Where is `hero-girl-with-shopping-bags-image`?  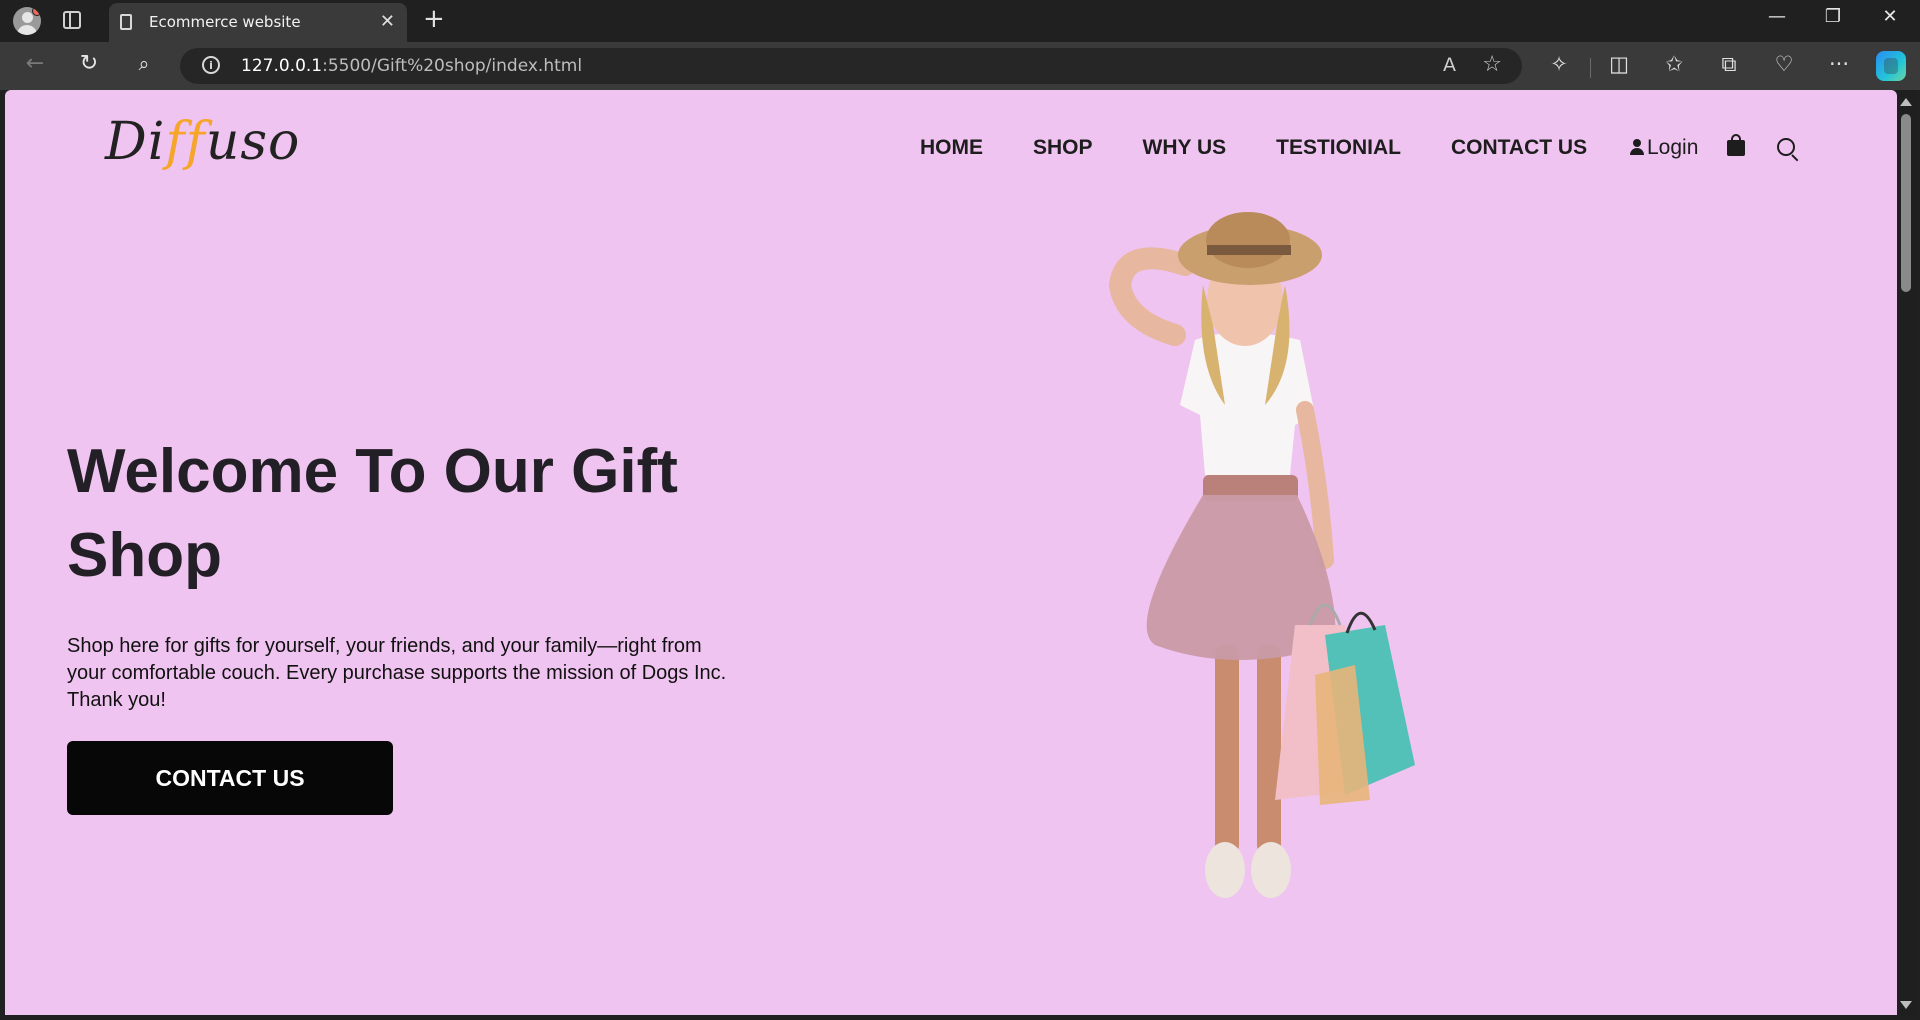 hero-girl-with-shopping-bags-image is located at coordinates (1261, 555).